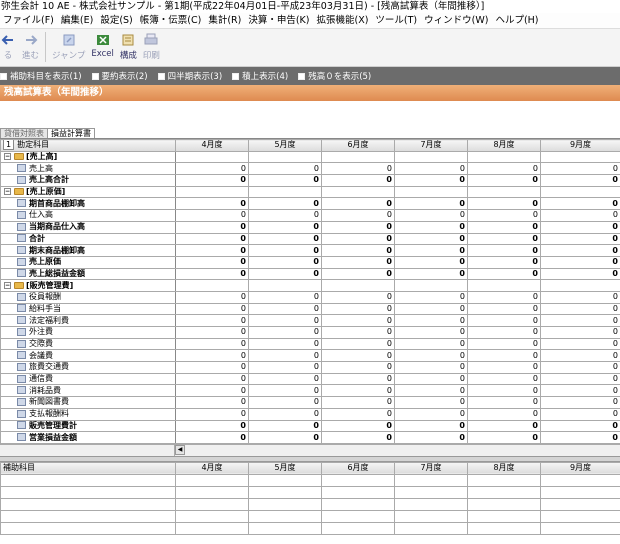 The height and width of the screenshot is (544, 620). I want to click on section-row: − [売上高], so click(310, 157).